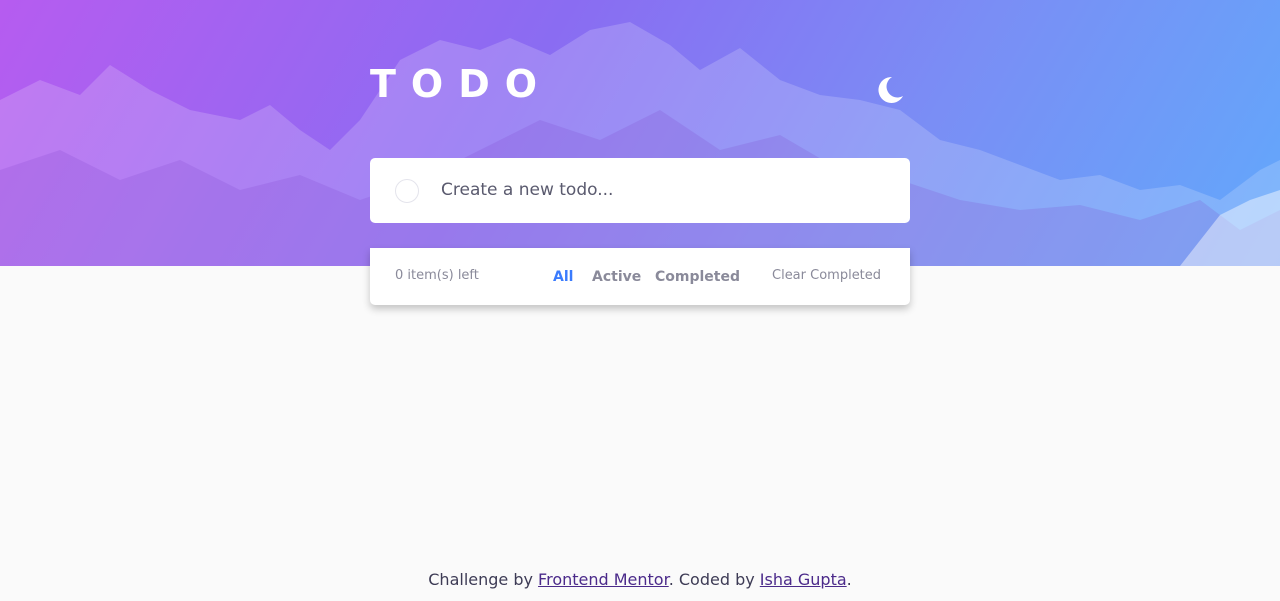  Describe the element at coordinates (603, 579) in the screenshot. I see `frontend-mentor-link: Frontend Mentor` at that location.